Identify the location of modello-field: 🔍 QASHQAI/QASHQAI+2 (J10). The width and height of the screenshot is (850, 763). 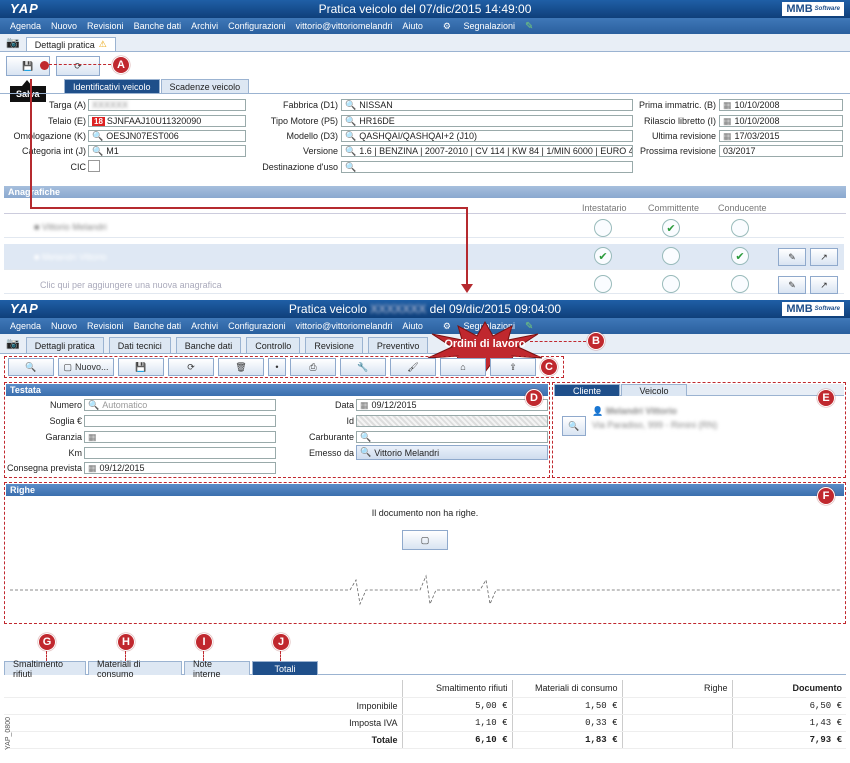
(487, 136).